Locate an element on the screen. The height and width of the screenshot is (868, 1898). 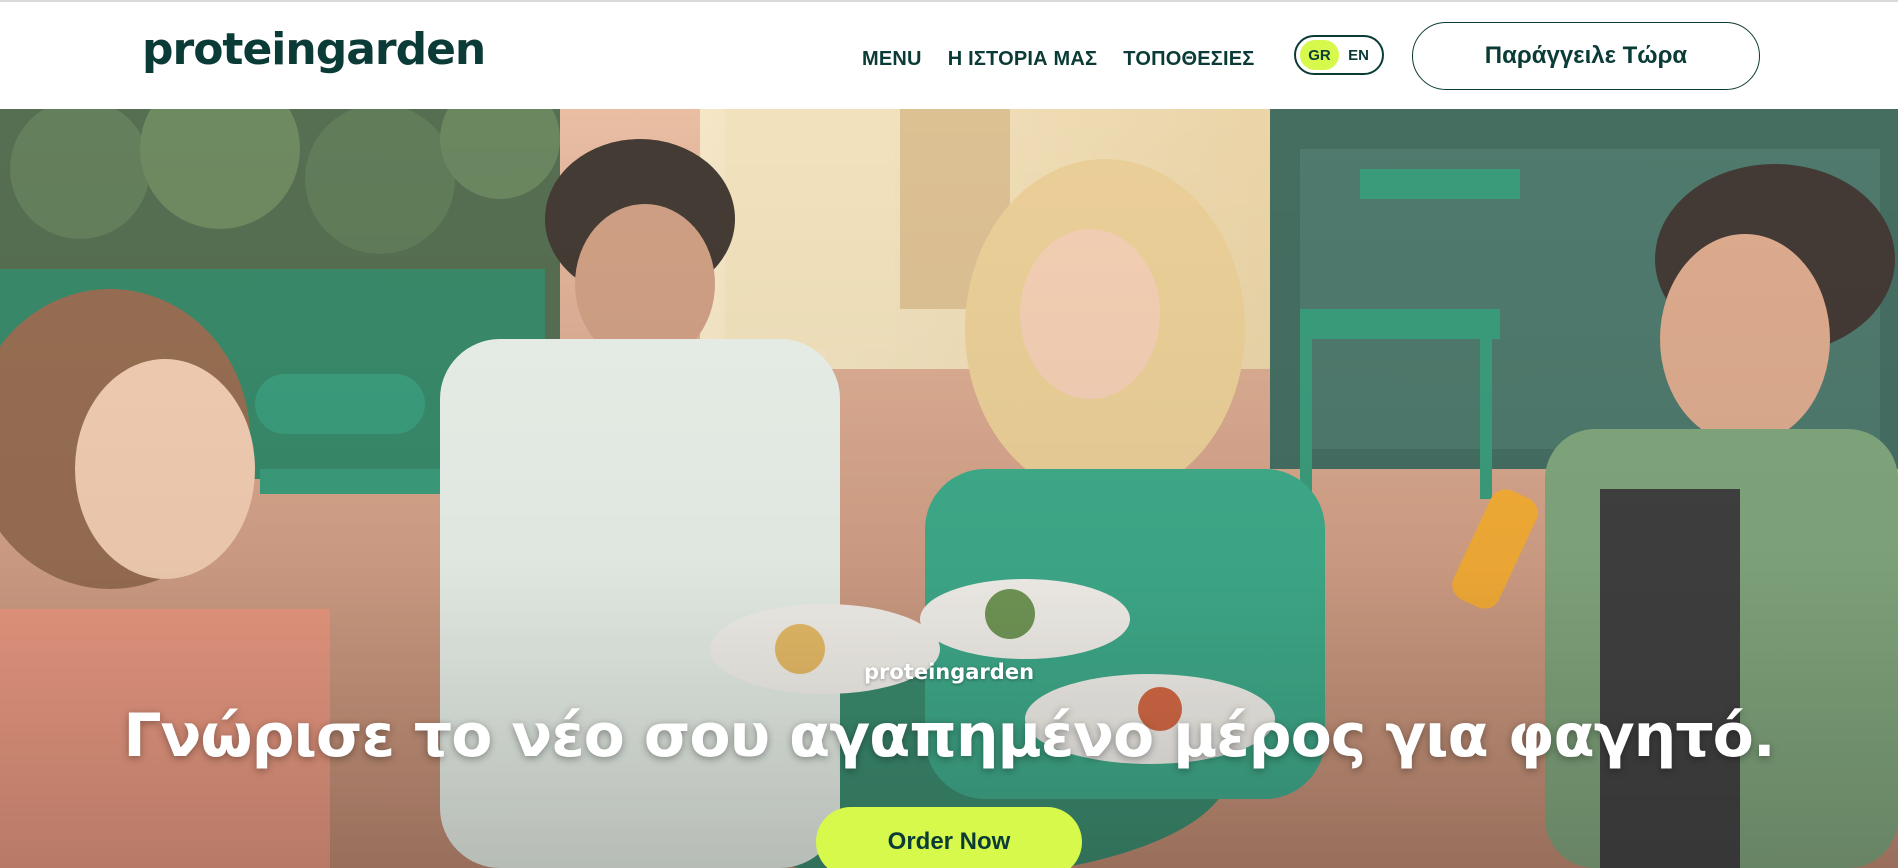
language-option-gr: GR is located at coordinates (1319, 55).